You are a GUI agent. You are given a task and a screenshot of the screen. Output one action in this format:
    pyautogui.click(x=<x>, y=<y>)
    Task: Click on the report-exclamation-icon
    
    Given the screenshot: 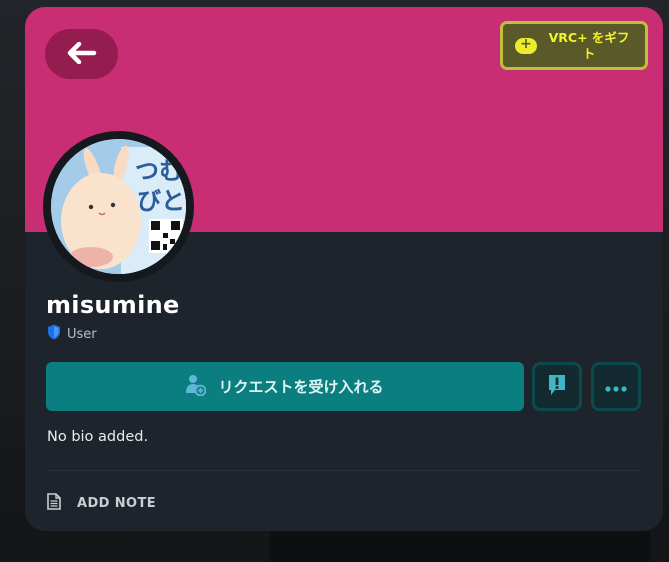 What is the action you would take?
    pyautogui.click(x=557, y=387)
    